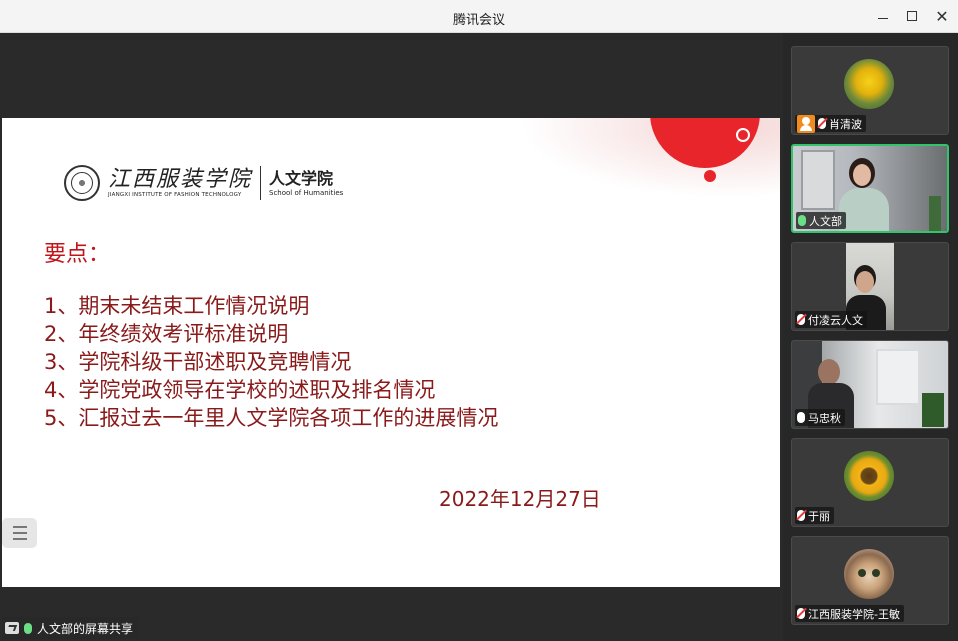 This screenshot has width=958, height=641. I want to click on minimize-icon, so click(883, 18).